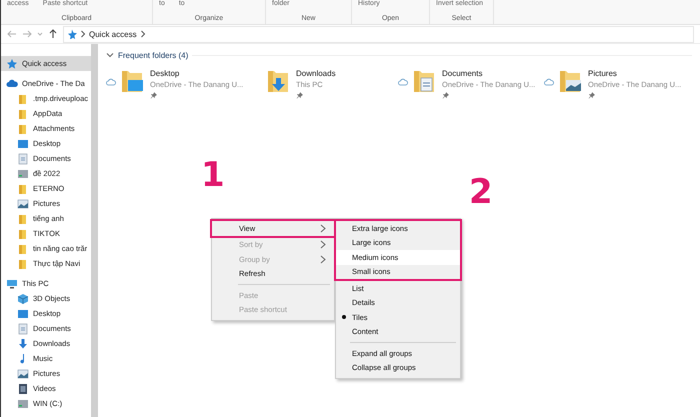 The width and height of the screenshot is (700, 417). I want to click on cube-icon, so click(23, 298).